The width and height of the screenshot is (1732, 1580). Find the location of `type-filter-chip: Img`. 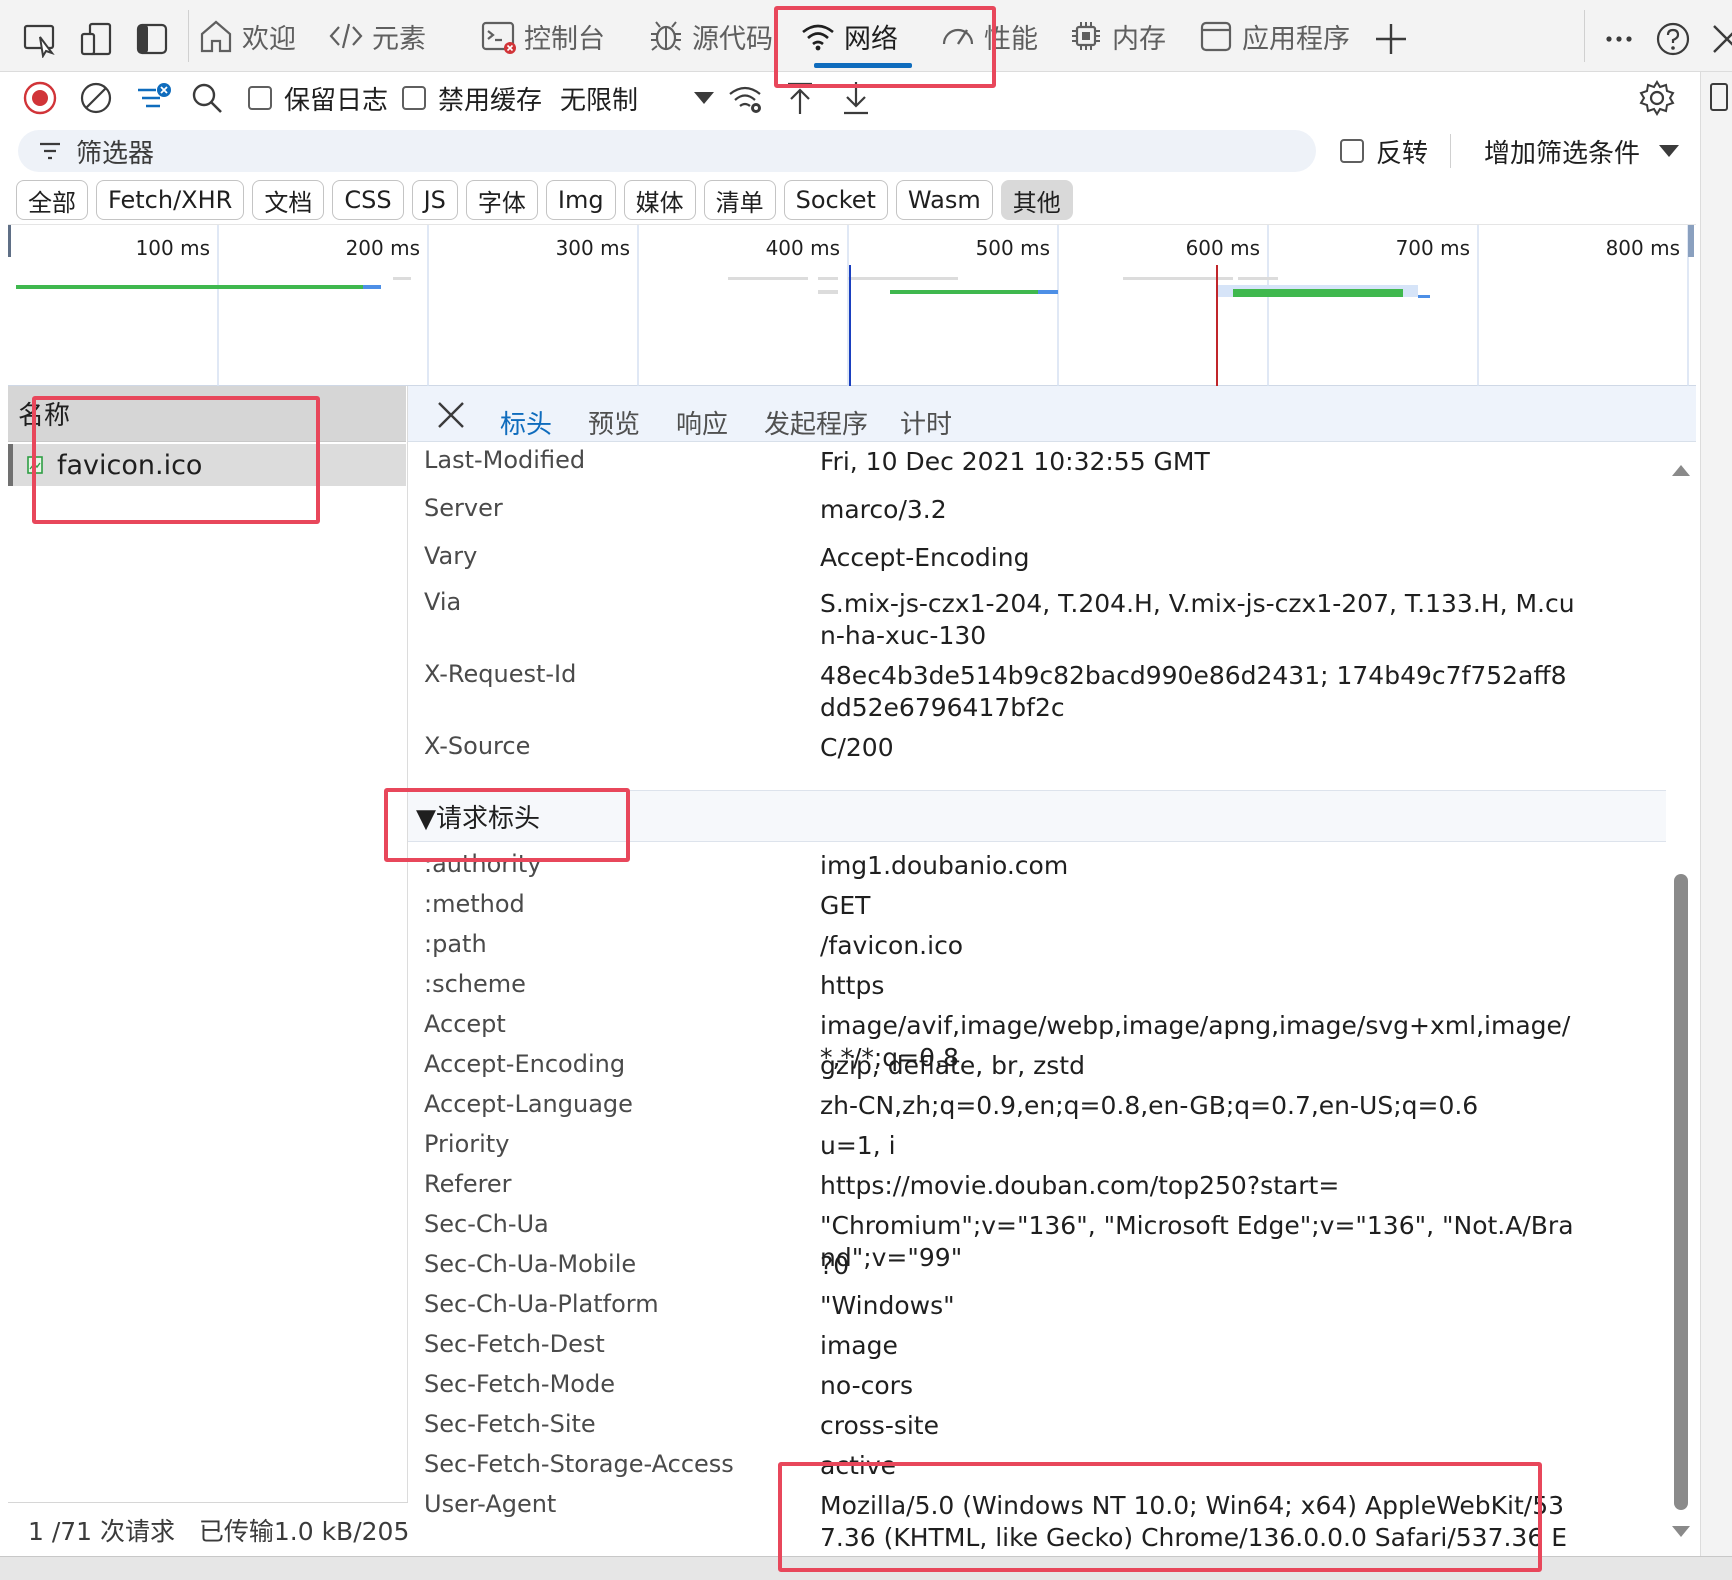

type-filter-chip: Img is located at coordinates (580, 200).